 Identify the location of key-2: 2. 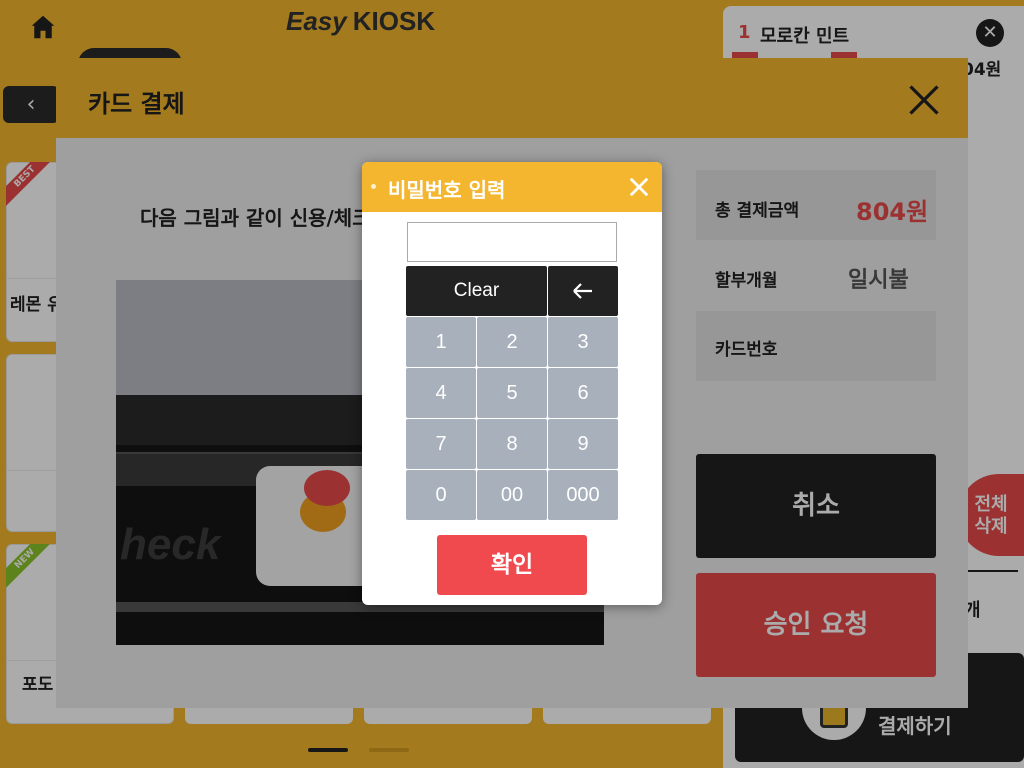
(512, 342).